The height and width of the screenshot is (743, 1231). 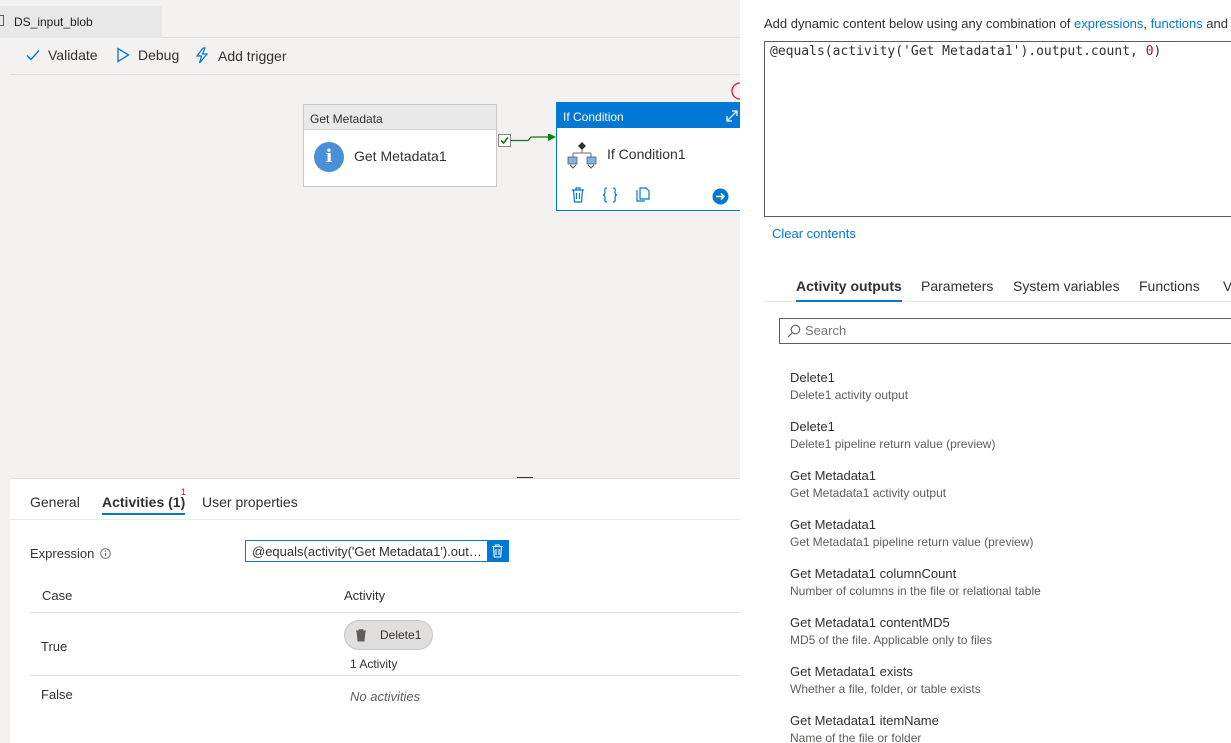 I want to click on success-connector, so click(x=528, y=144).